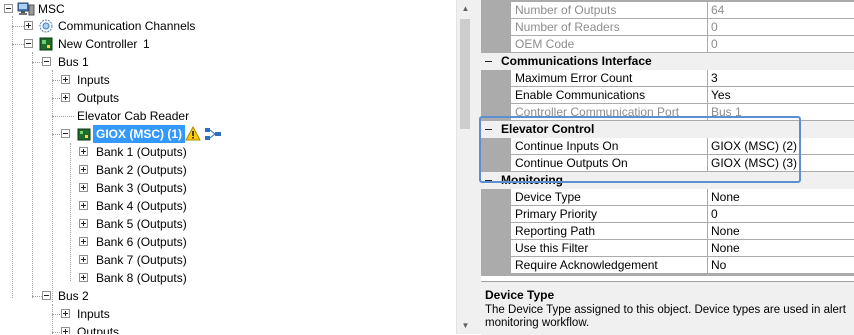 This screenshot has width=854, height=335. What do you see at coordinates (213, 134) in the screenshot?
I see `network-link-icon` at bounding box center [213, 134].